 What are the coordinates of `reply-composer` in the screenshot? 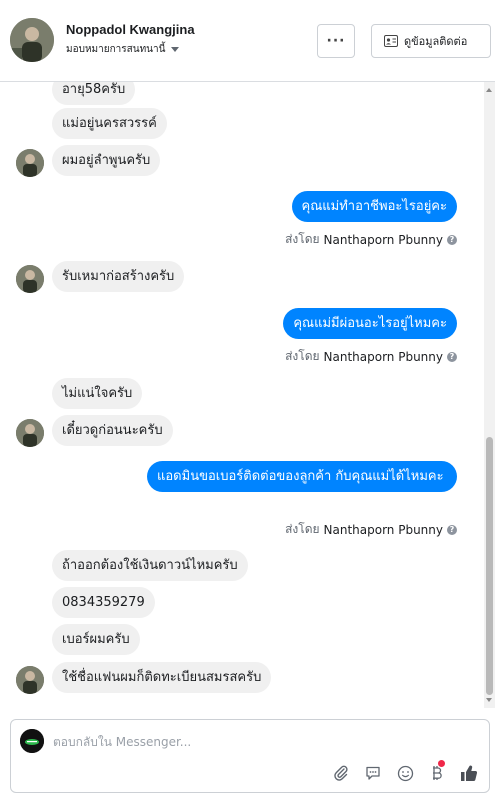 It's located at (250, 756).